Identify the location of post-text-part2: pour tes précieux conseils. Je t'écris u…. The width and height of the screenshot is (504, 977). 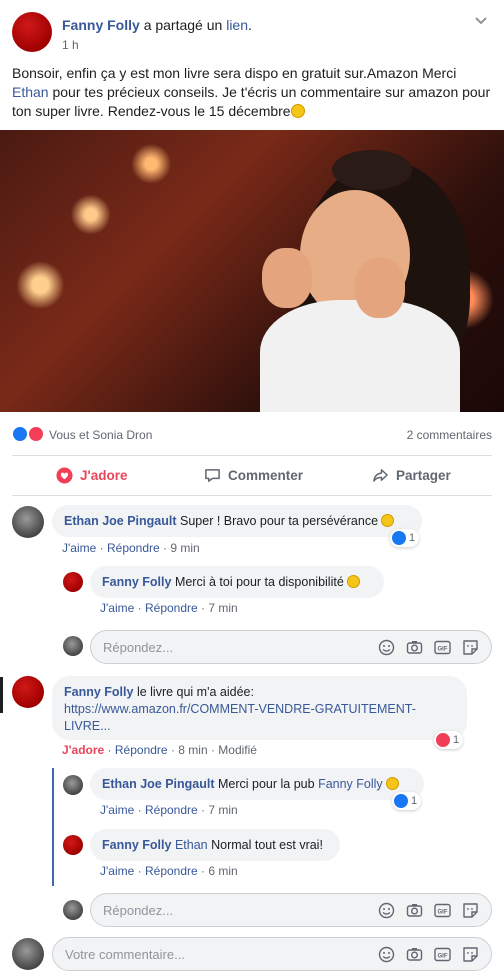
(251, 101).